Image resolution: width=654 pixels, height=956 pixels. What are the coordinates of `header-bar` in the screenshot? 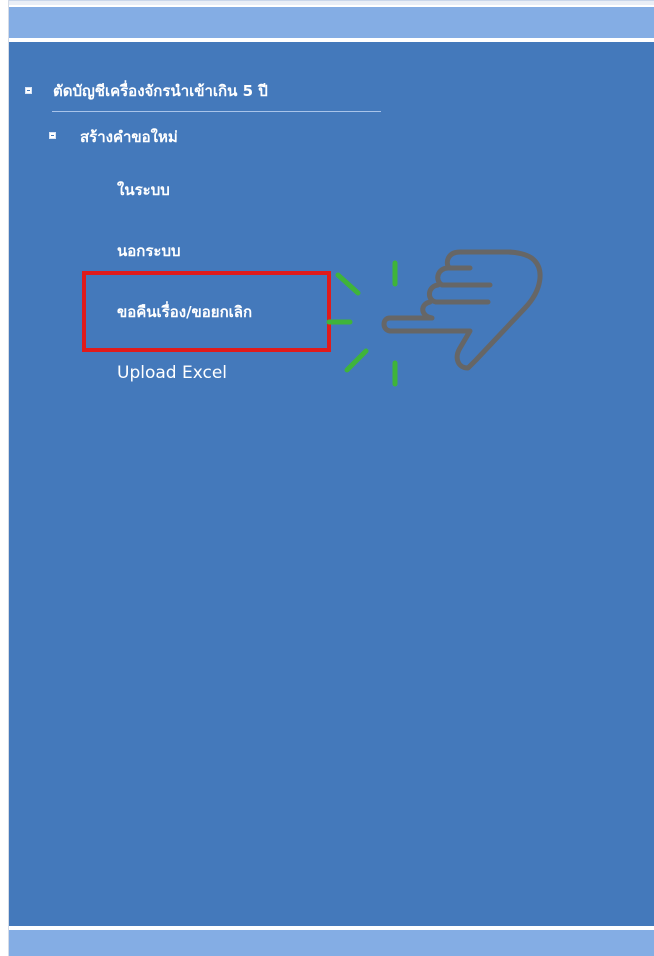 It's located at (331, 22).